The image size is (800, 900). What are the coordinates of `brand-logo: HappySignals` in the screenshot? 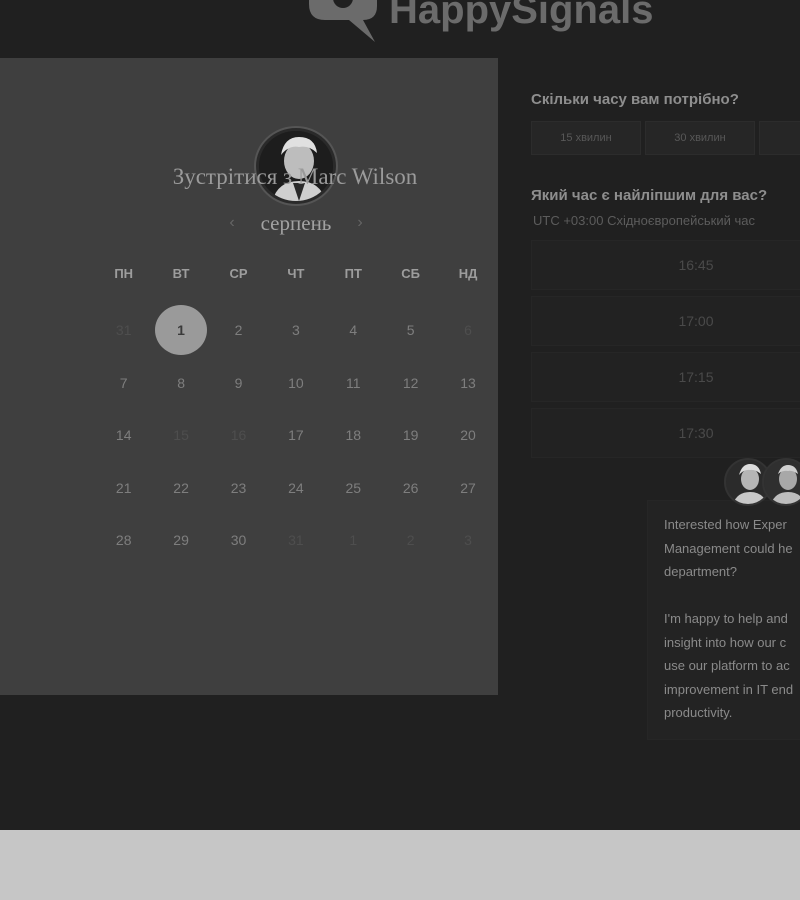 It's located at (479, 21).